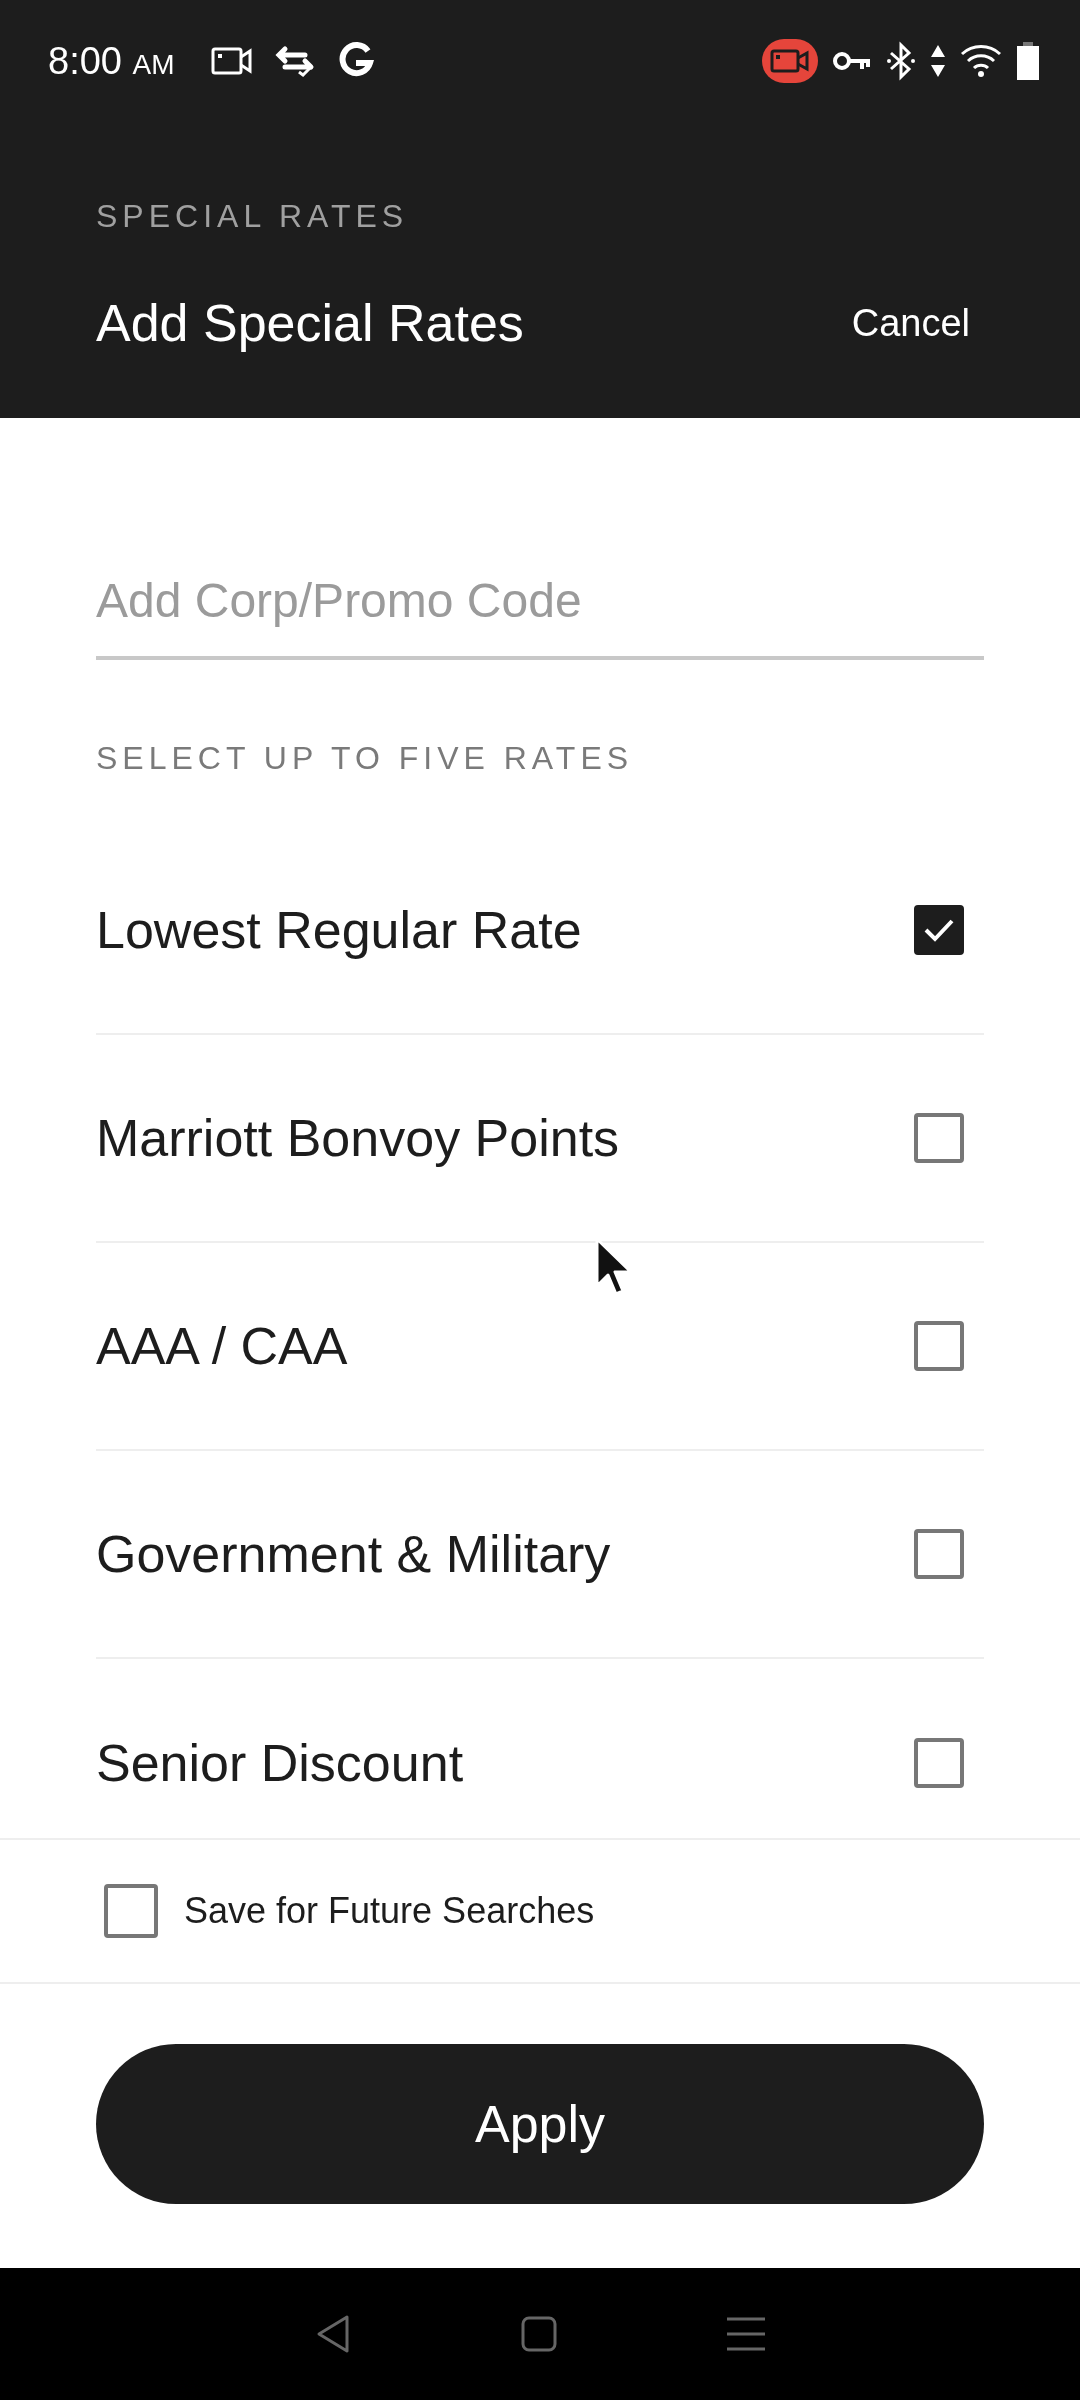 The width and height of the screenshot is (1080, 2400). Describe the element at coordinates (310, 323) in the screenshot. I see `page-title: Add Special Rates` at that location.